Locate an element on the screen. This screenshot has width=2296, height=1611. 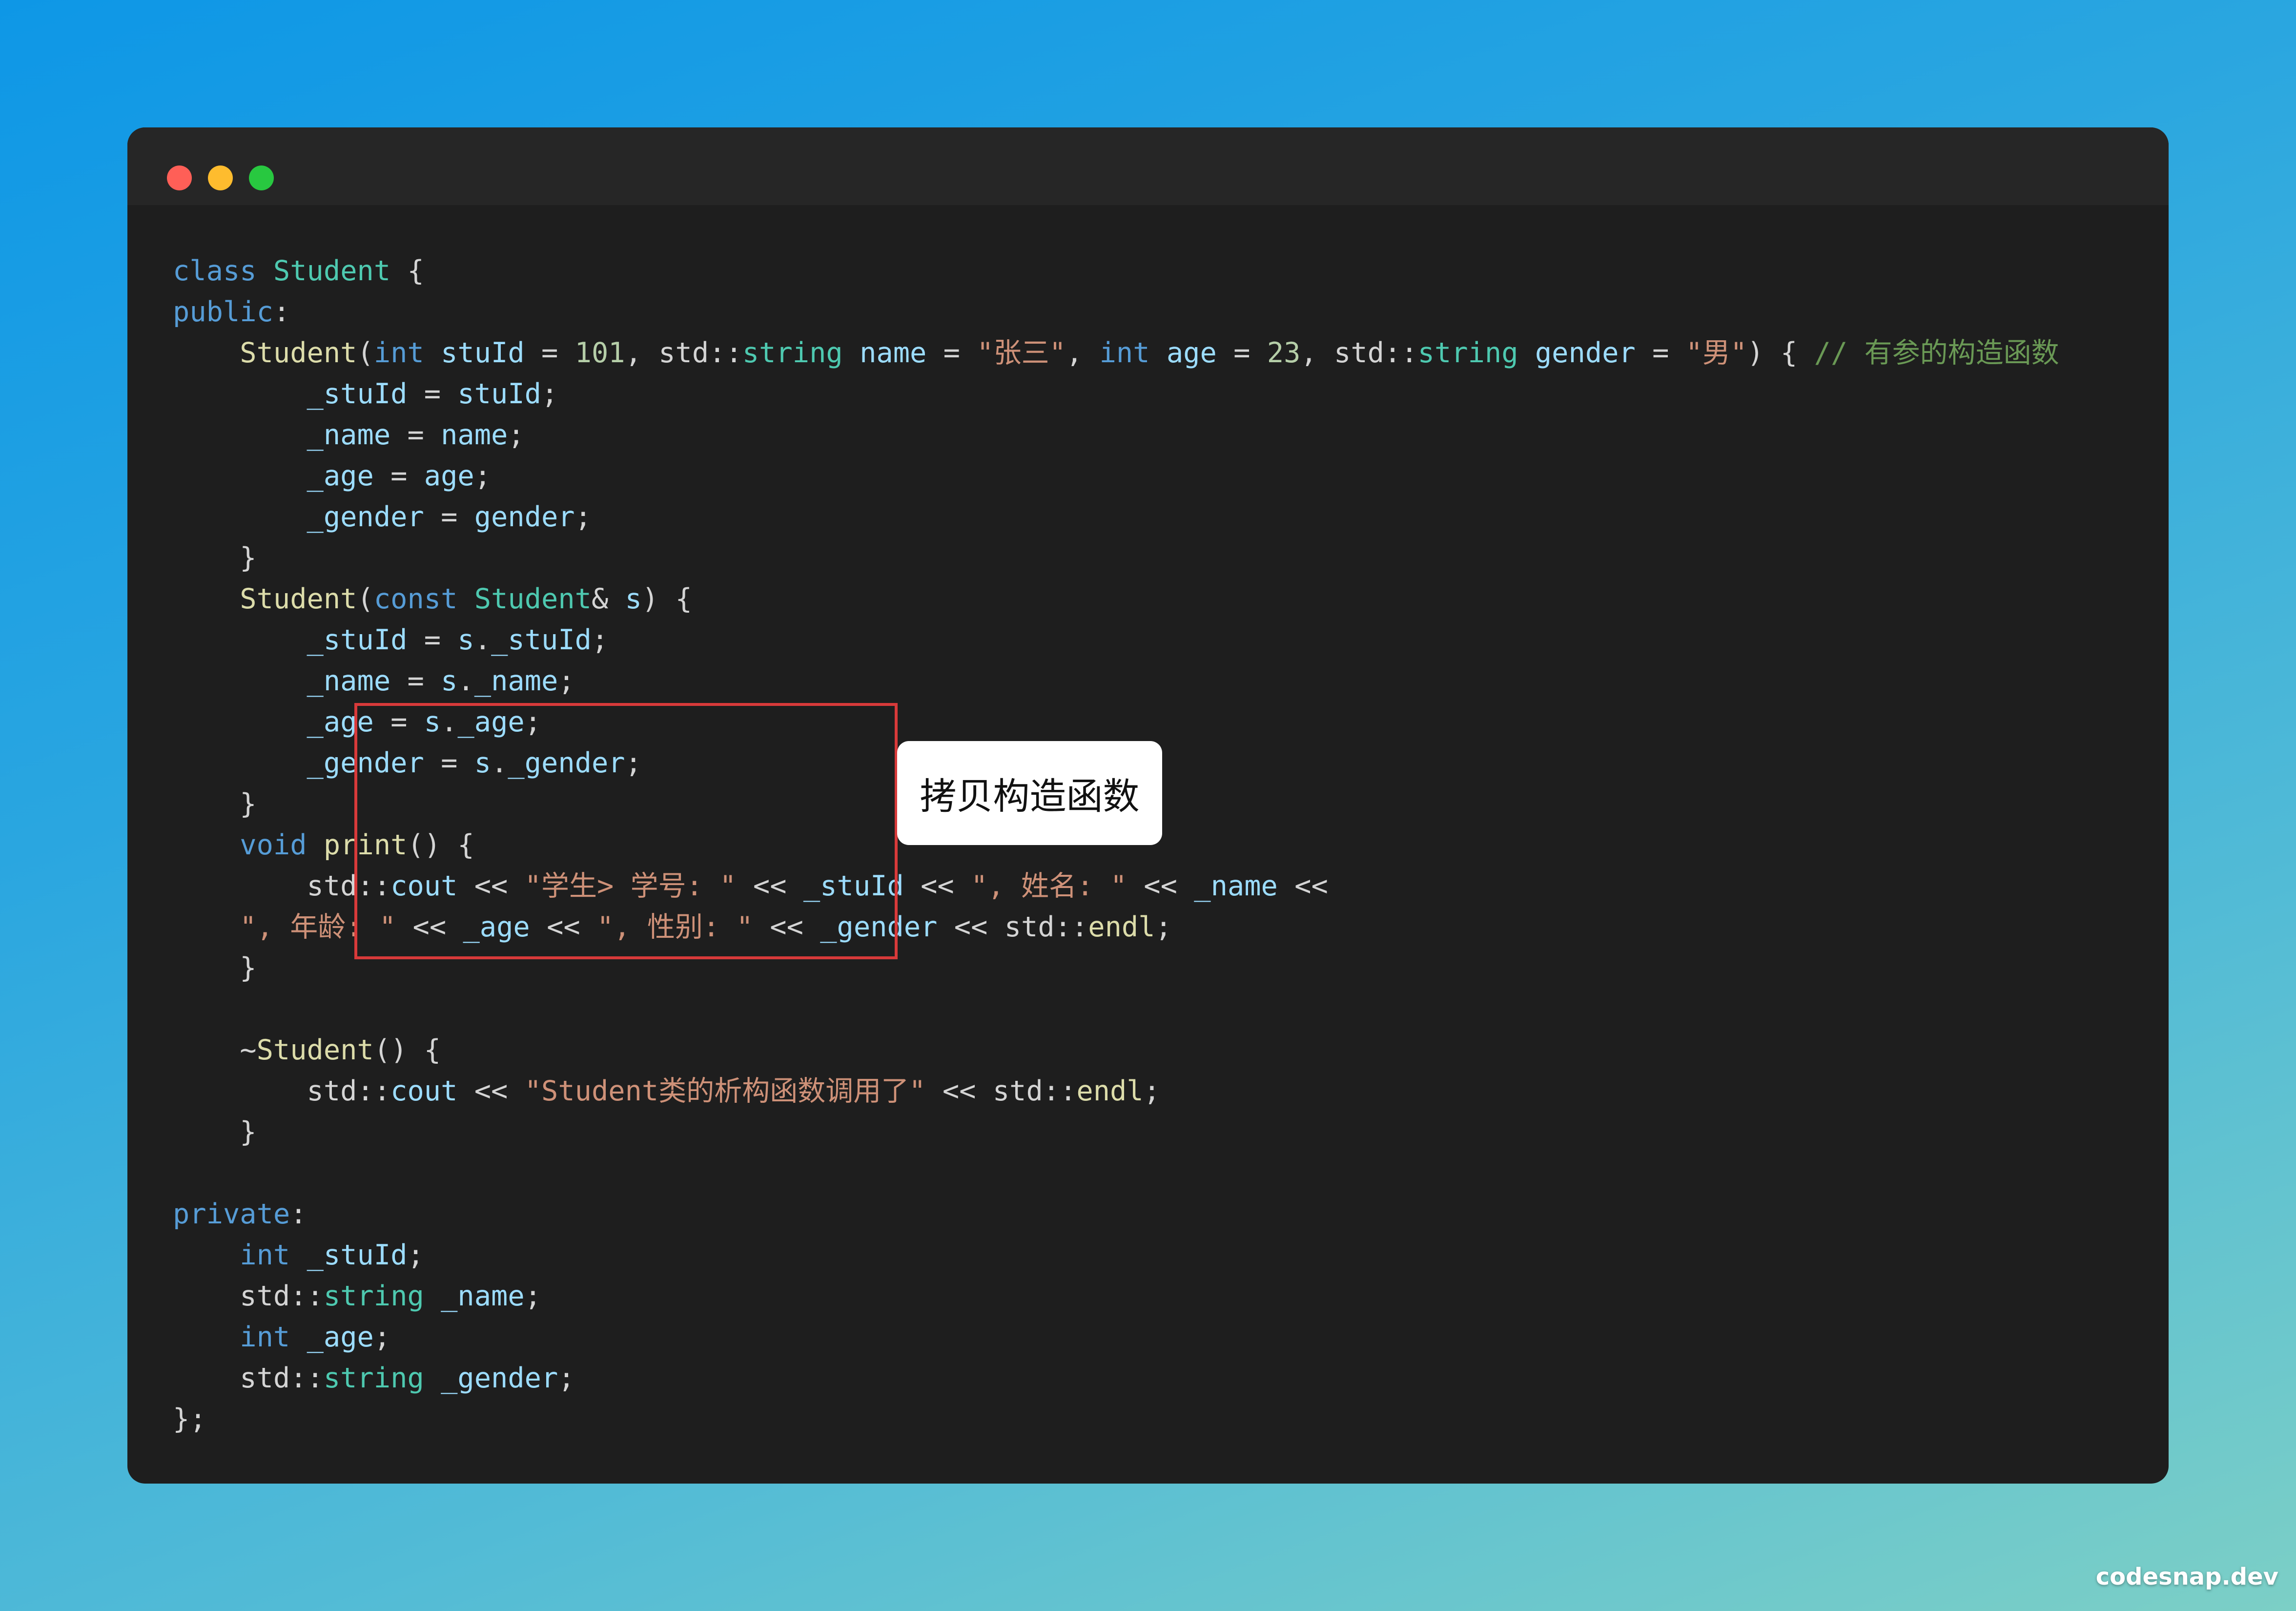
code-line: _stuId = stuId; is located at coordinates (1116, 393).